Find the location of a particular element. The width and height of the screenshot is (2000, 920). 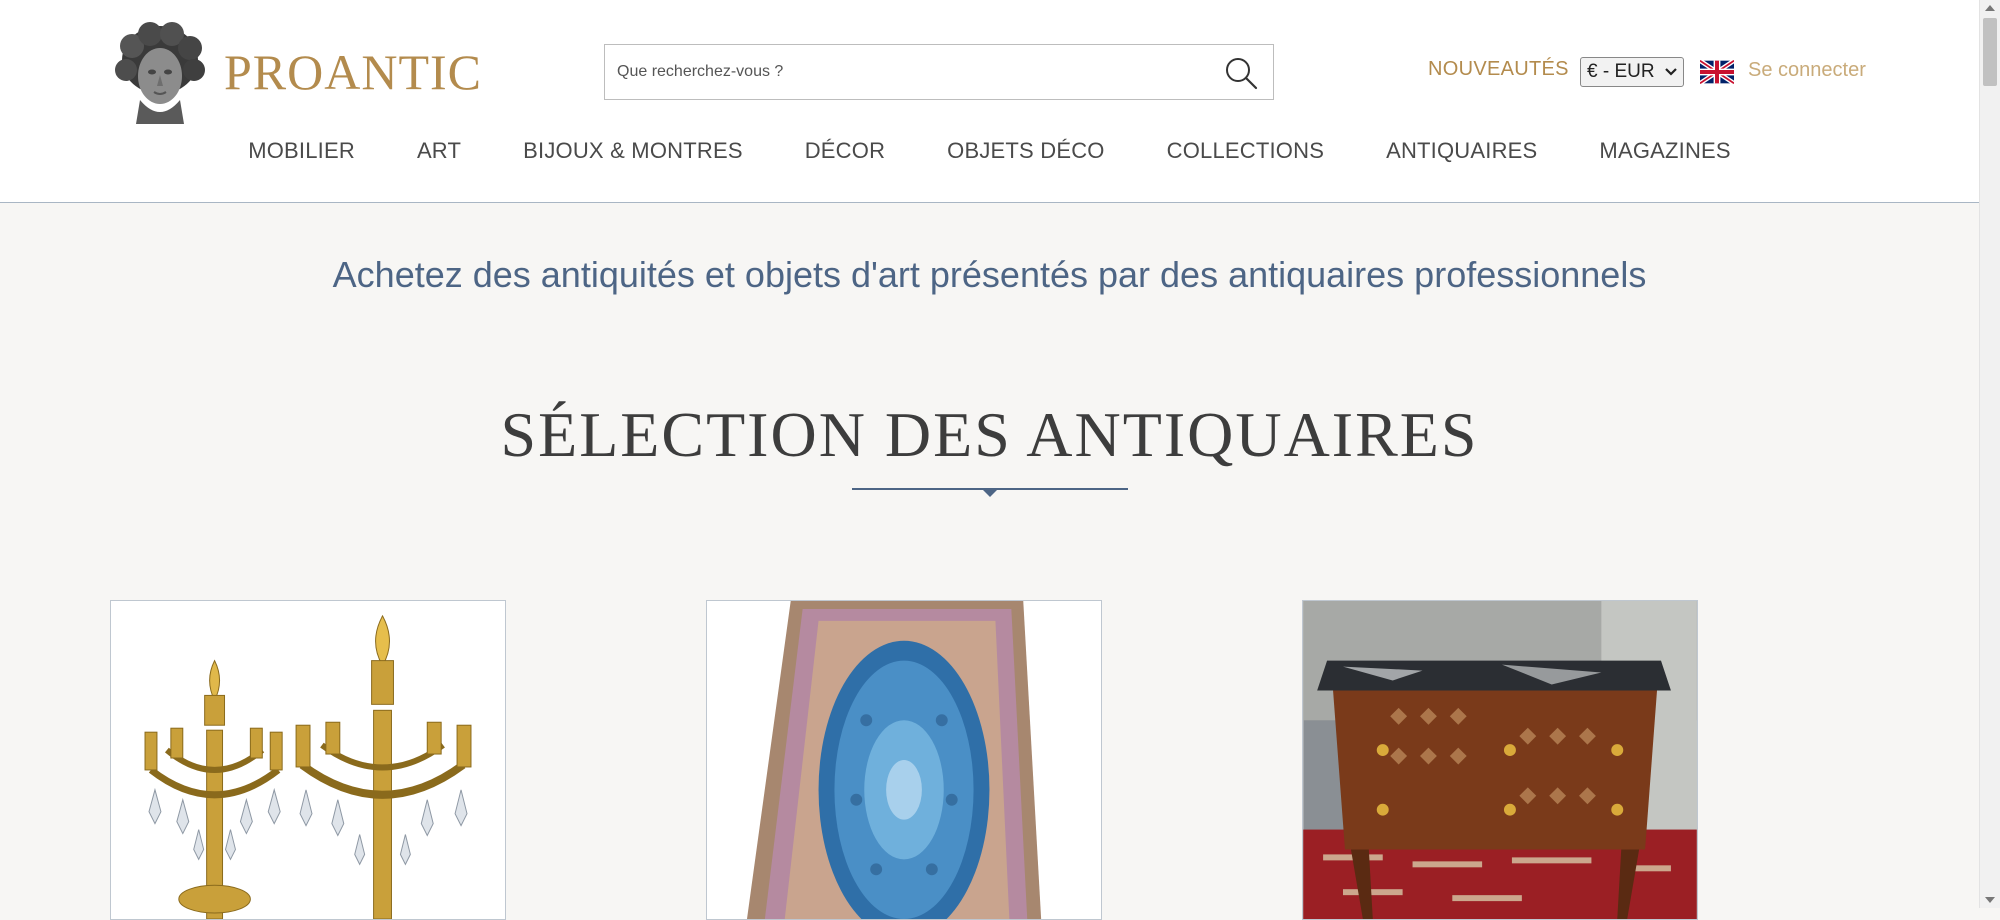

scroll-up-arrow-icon is located at coordinates (1990, 8).